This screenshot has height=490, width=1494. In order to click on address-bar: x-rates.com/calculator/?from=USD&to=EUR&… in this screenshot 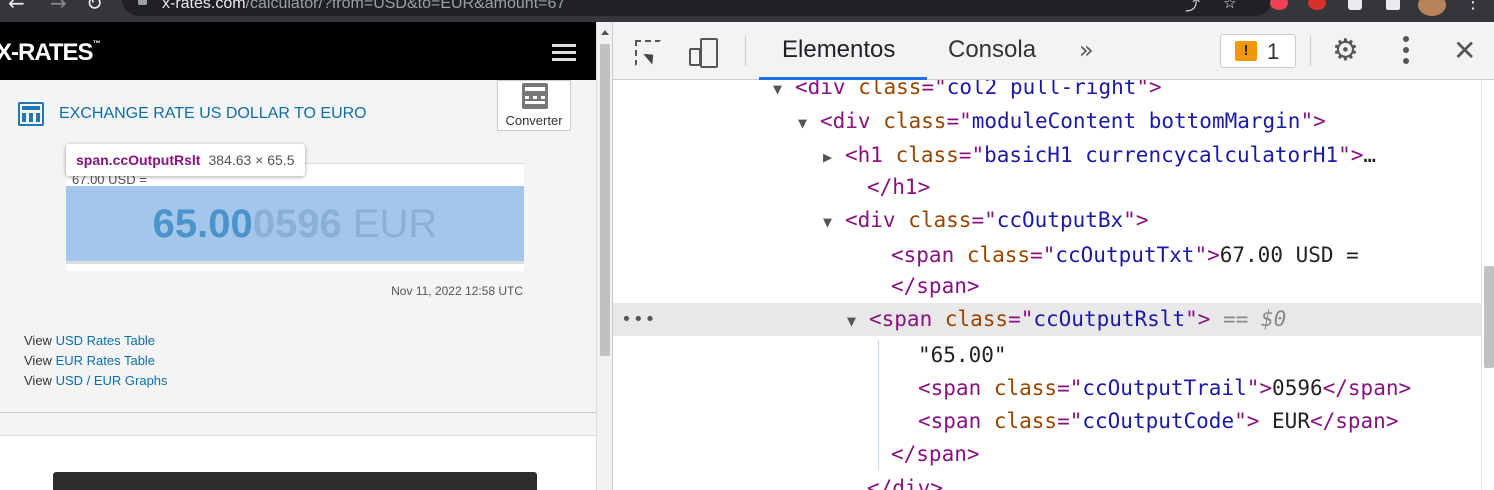, I will do `click(697, 8)`.